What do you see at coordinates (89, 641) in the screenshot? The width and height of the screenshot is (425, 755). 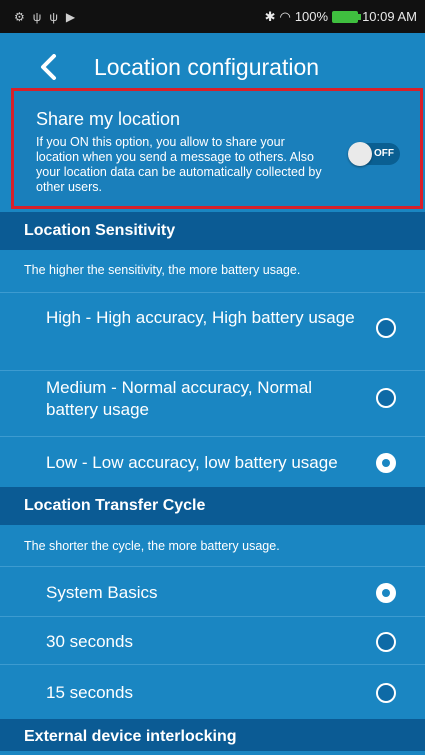 I see `option-label: 30 seconds` at bounding box center [89, 641].